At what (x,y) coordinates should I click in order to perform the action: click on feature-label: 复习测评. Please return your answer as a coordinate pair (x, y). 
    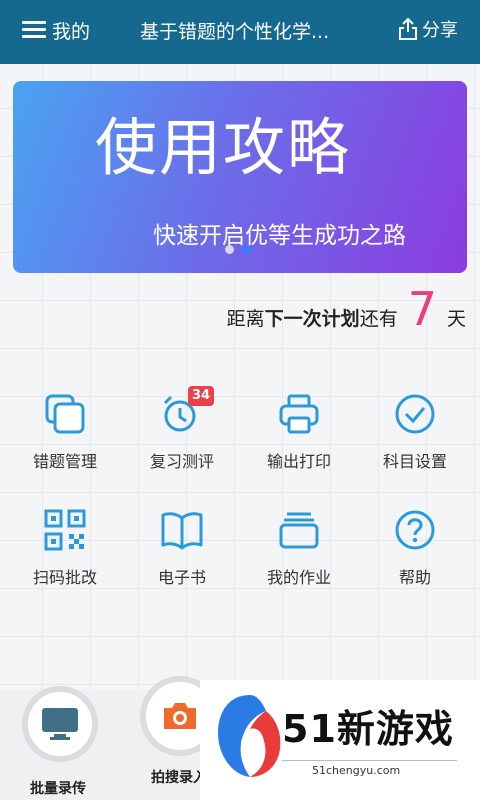
    Looking at the image, I should click on (181, 461).